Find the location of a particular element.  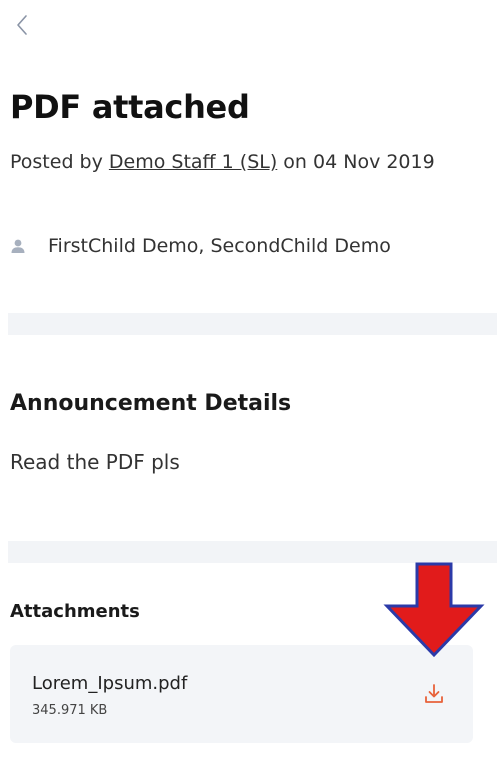

author-link: Demo Staff 1 (SL) is located at coordinates (193, 162).